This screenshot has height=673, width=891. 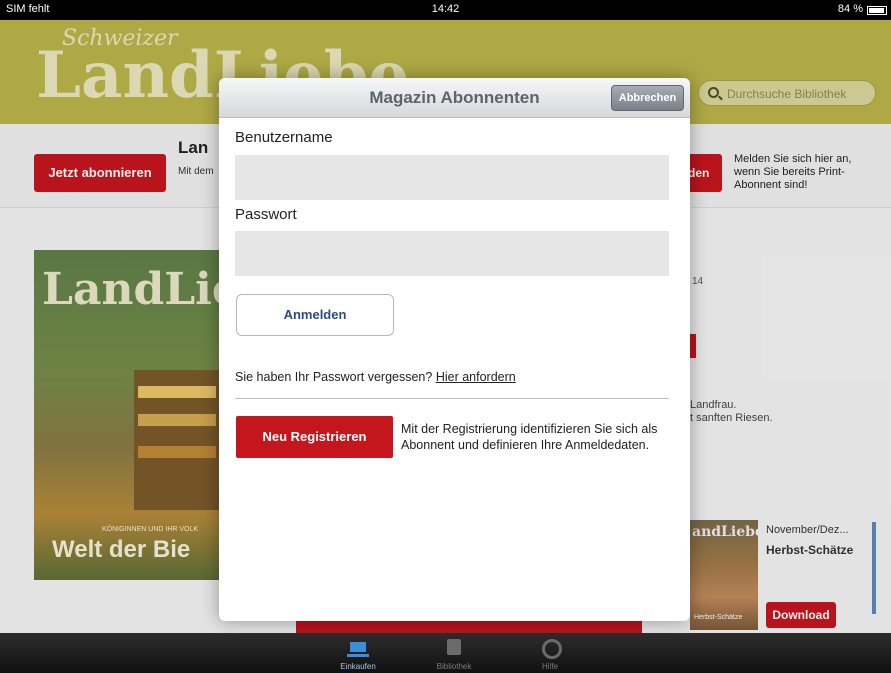 I want to click on tab-bar: Einkaufen Bibliothek Hilfe, so click(x=445, y=653).